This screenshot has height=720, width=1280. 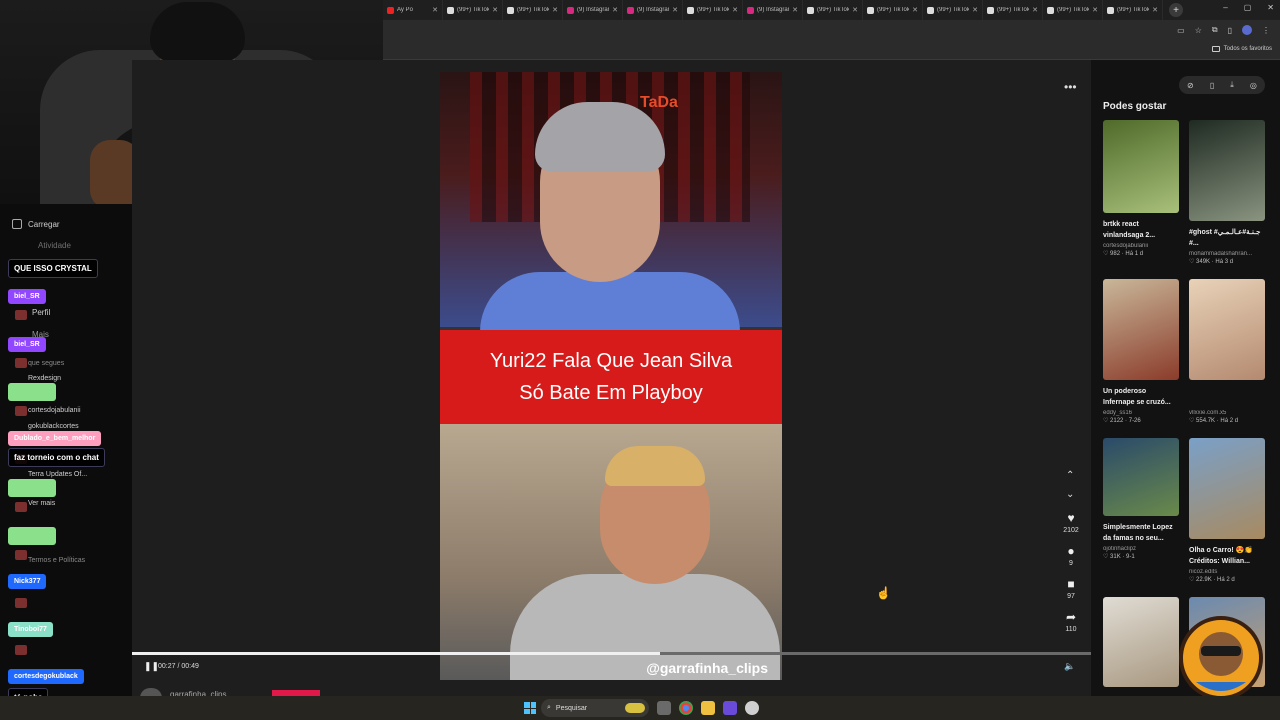 I want to click on card-stats: ♡ 982 · Há 1 d, so click(x=1123, y=254).